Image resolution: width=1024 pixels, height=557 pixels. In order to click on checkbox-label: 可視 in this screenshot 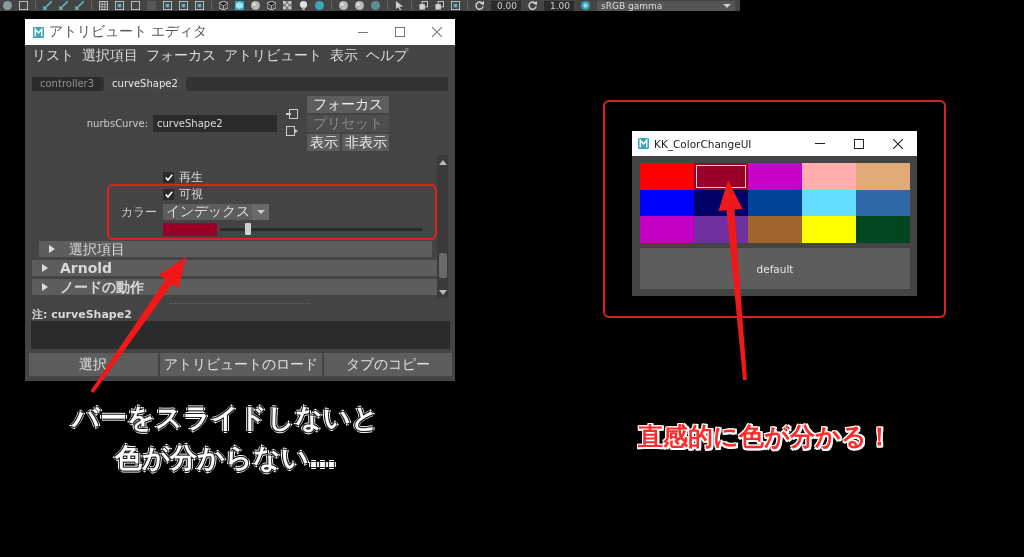, I will do `click(191, 194)`.